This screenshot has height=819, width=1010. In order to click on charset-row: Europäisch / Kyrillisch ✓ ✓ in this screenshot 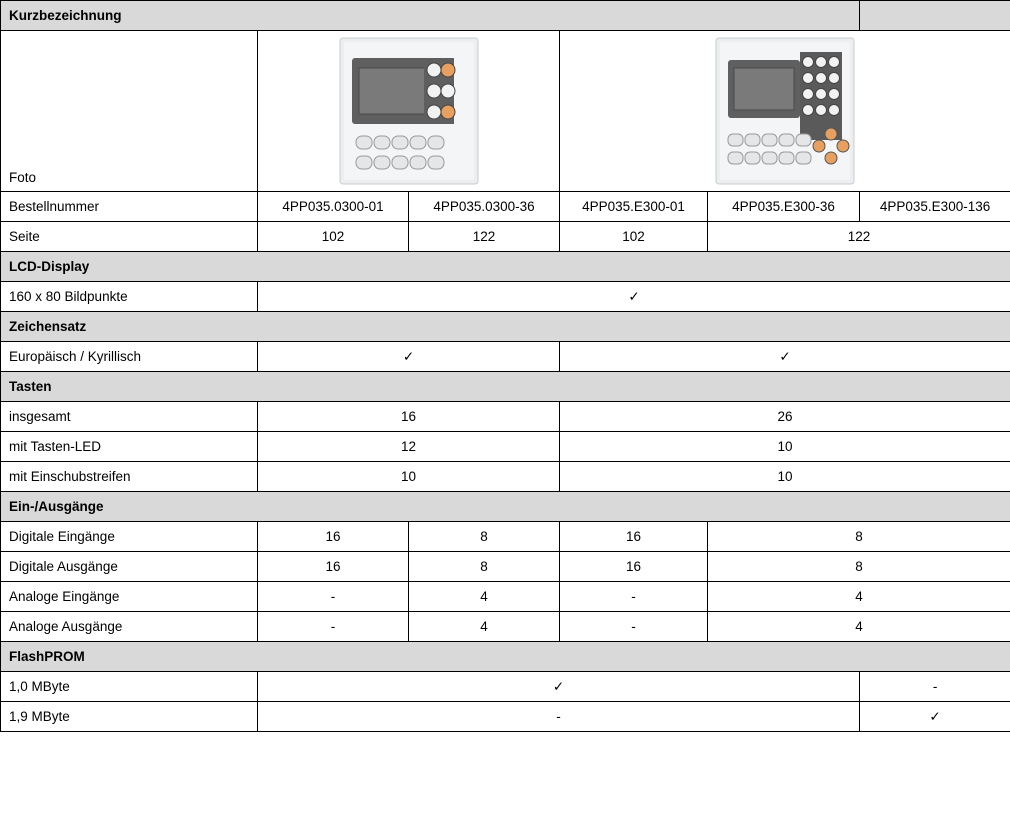, I will do `click(505, 356)`.